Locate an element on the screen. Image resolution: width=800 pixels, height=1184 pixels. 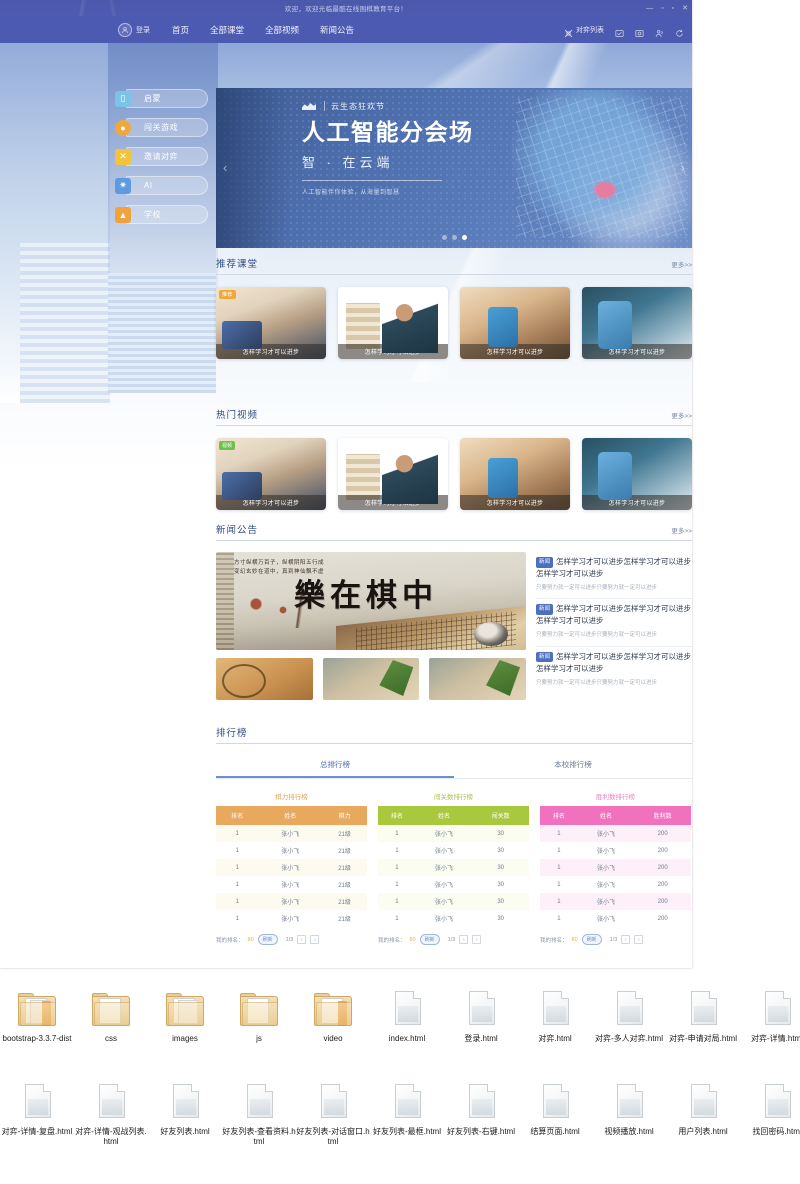
desktop-file-duiyi-multiplayer: 对弈-多人对弈.html is located at coordinates (629, 1019).